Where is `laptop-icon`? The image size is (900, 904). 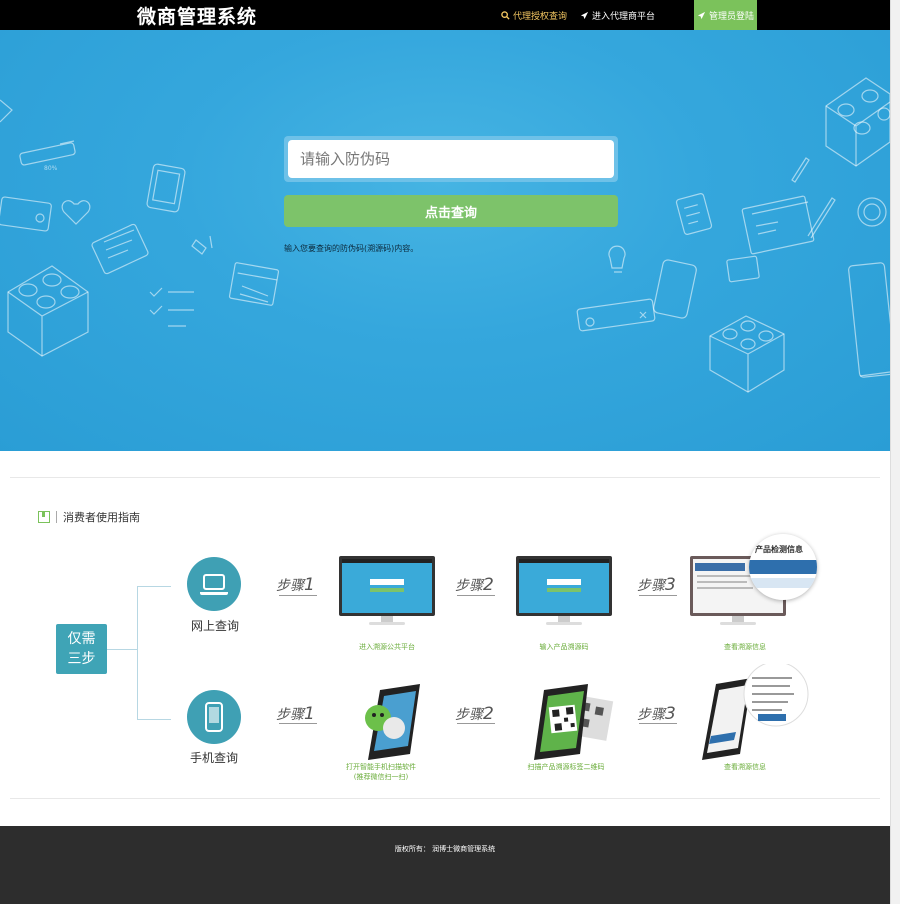 laptop-icon is located at coordinates (214, 584).